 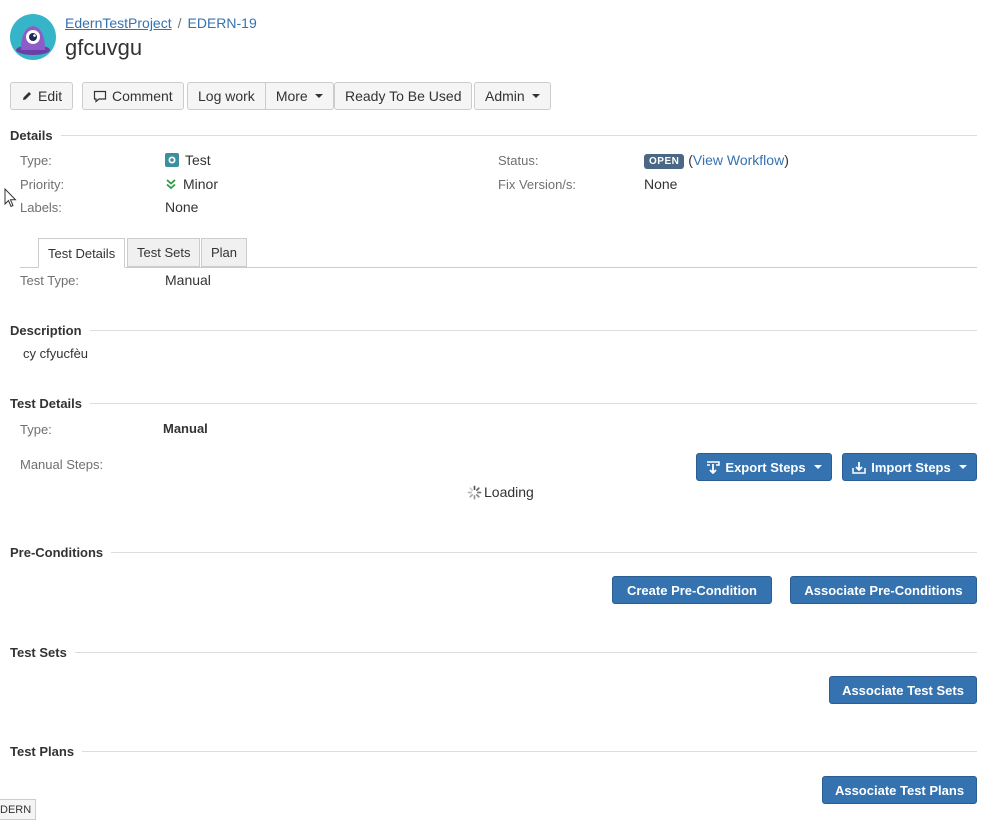 What do you see at coordinates (27, 96) in the screenshot?
I see `pencil-icon` at bounding box center [27, 96].